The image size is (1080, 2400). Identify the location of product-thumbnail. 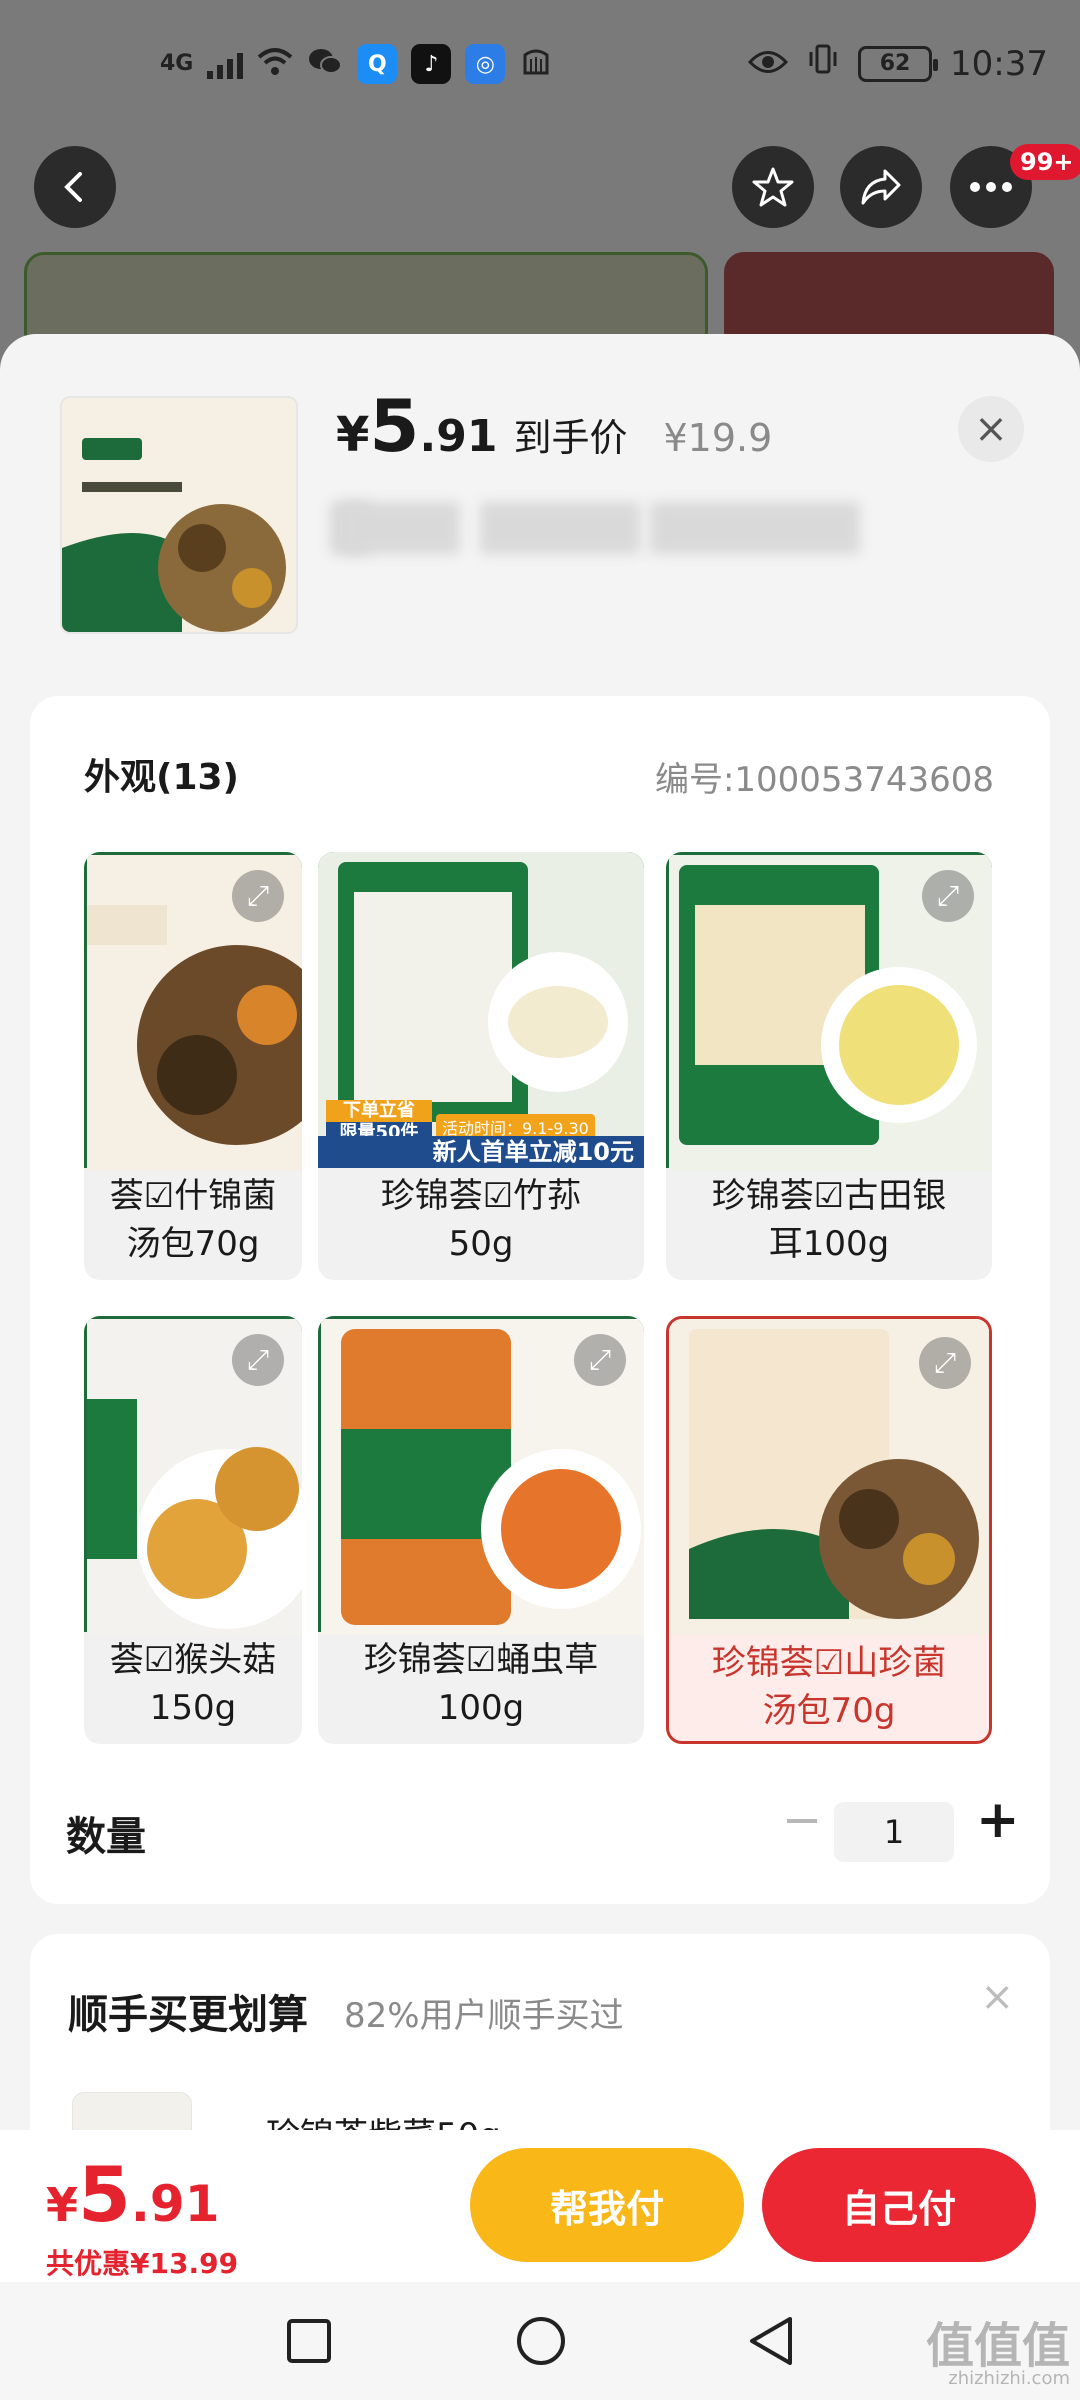
(179, 515).